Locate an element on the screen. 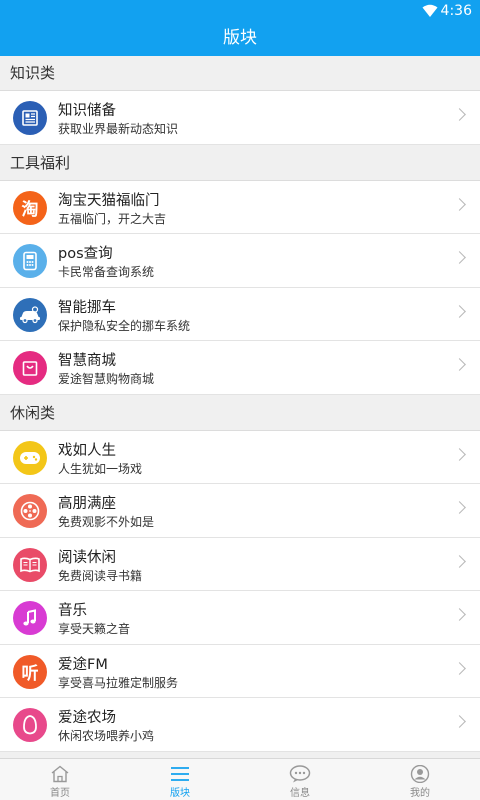  menu-icon is located at coordinates (180, 774).